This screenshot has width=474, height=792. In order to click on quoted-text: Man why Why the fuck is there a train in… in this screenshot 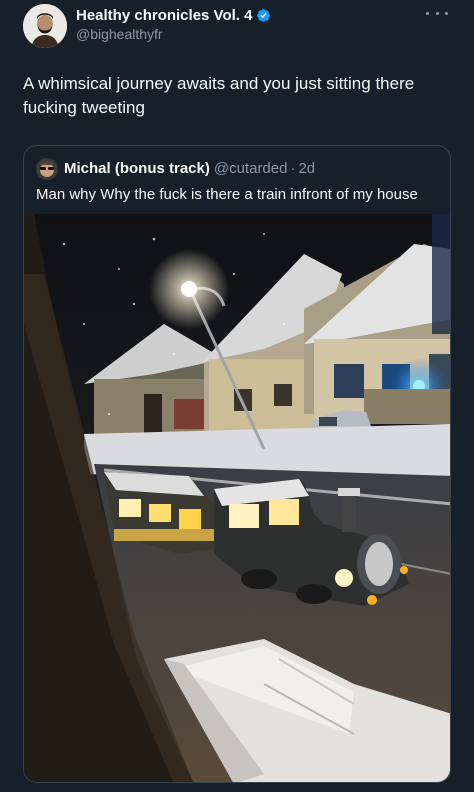, I will do `click(227, 194)`.